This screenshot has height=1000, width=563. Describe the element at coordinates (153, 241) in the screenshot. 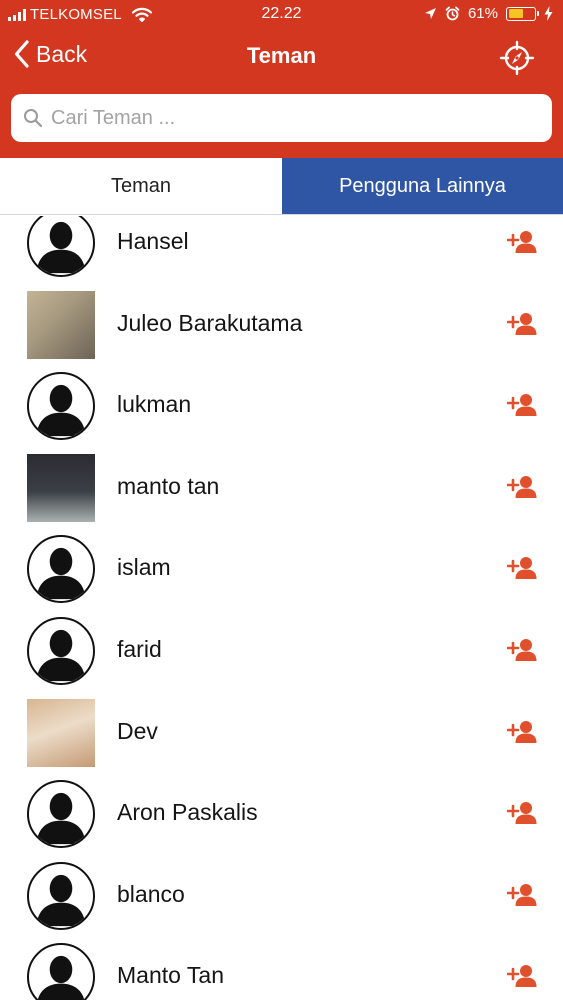

I see `user-name: Hansel` at that location.